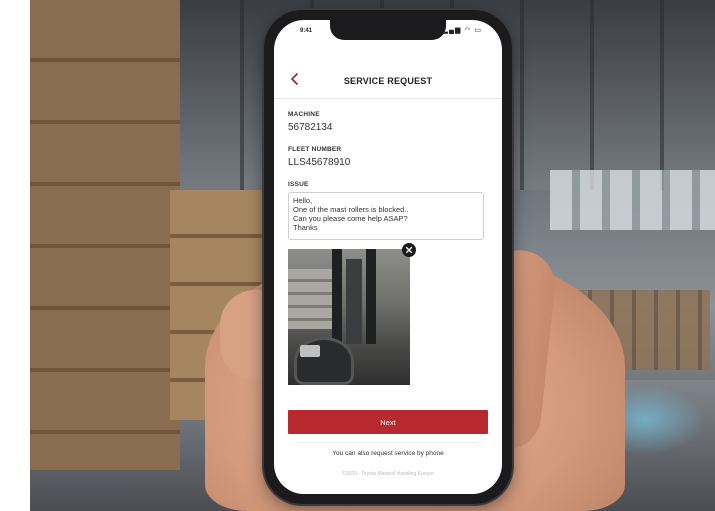 The height and width of the screenshot is (511, 715). What do you see at coordinates (354, 301) in the screenshot?
I see `photo-mast-middle` at bounding box center [354, 301].